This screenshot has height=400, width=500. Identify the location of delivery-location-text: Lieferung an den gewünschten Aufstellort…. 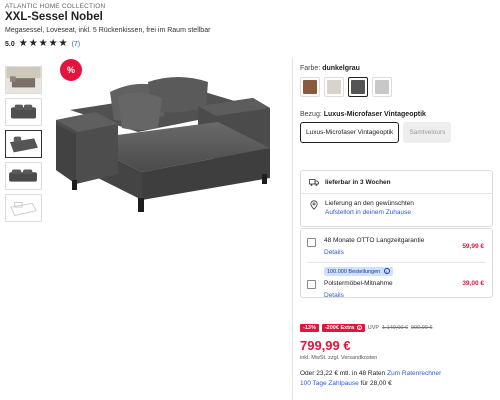
(369, 208).